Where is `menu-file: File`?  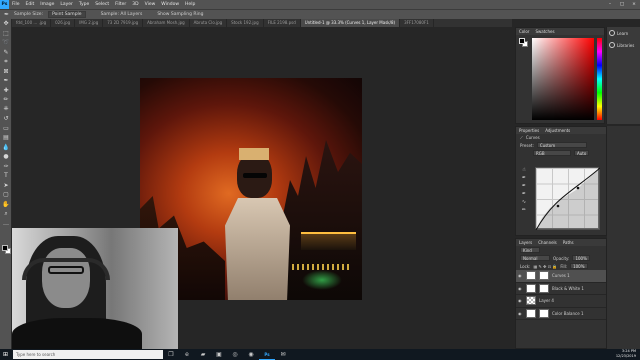 menu-file: File is located at coordinates (16, 4).